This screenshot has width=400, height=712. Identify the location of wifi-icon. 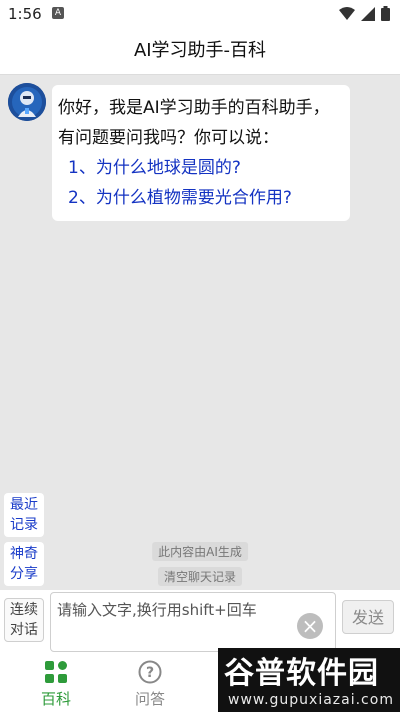
(347, 13).